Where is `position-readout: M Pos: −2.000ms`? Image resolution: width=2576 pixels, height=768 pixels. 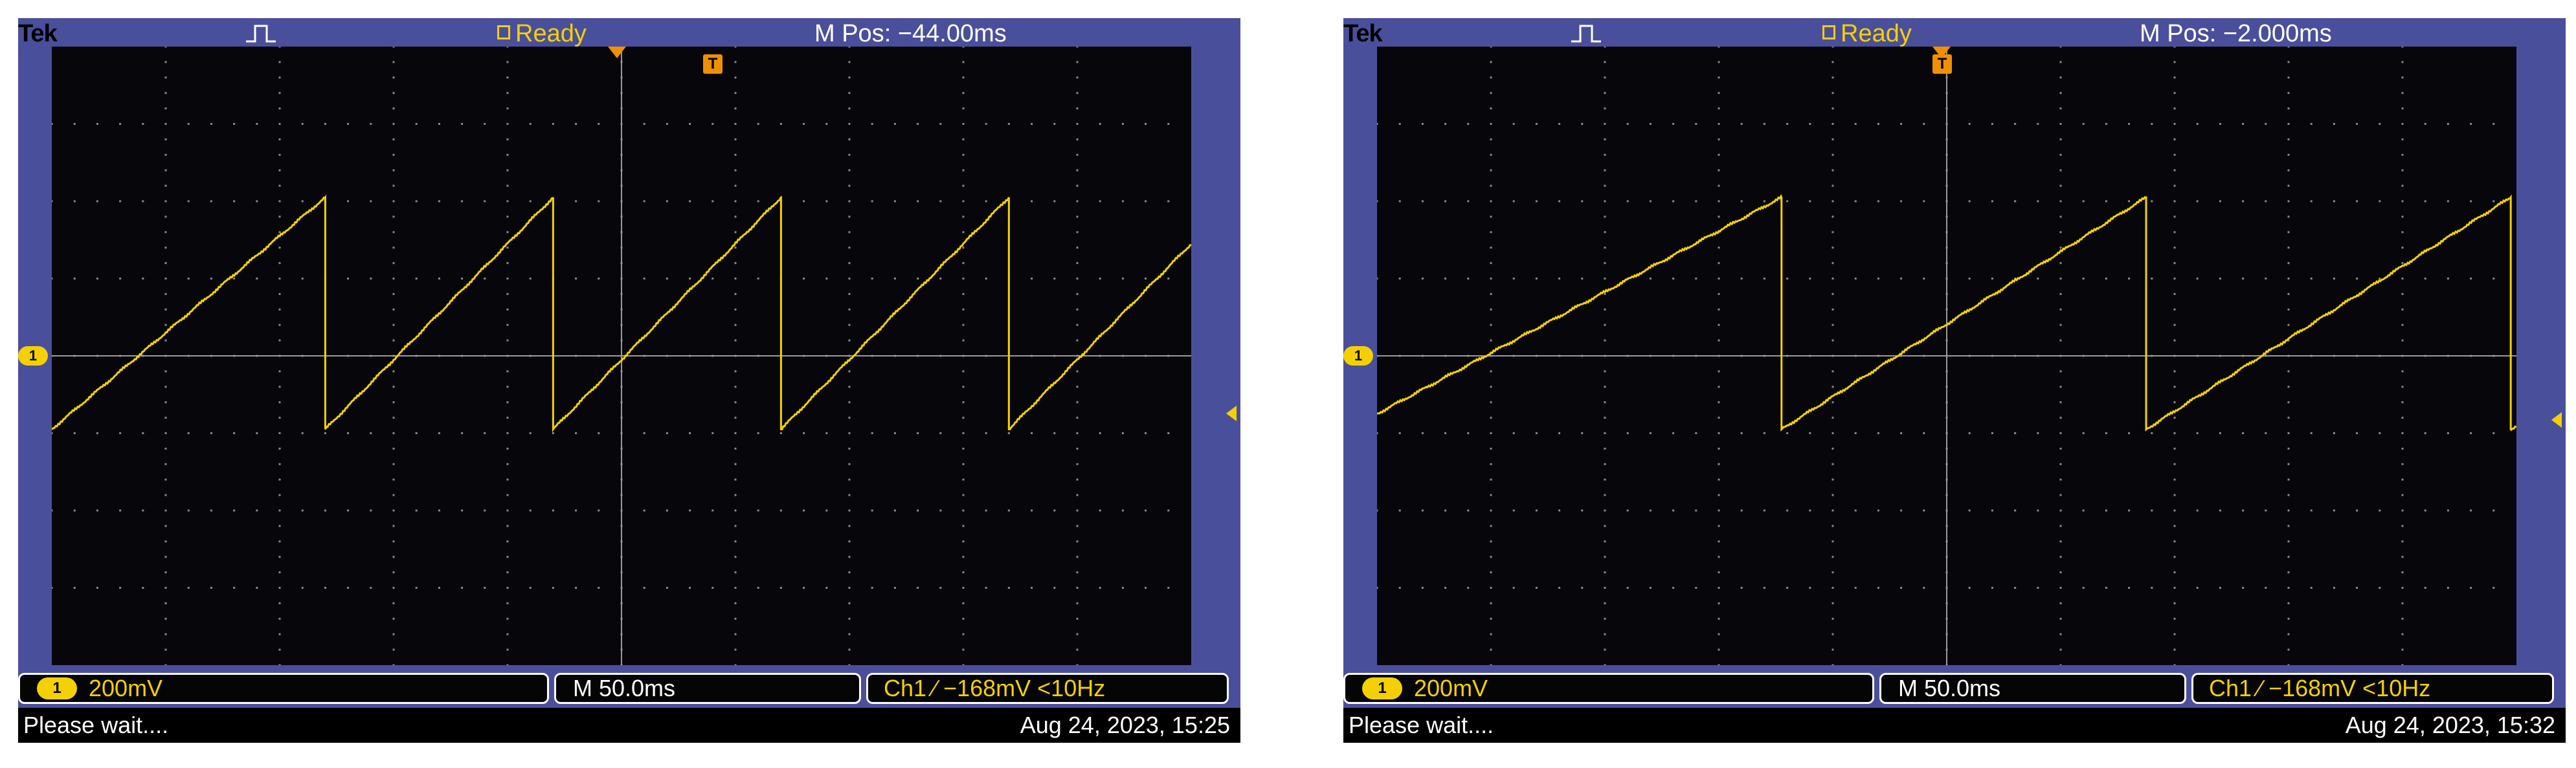
position-readout: M Pos: −2.000ms is located at coordinates (2236, 33).